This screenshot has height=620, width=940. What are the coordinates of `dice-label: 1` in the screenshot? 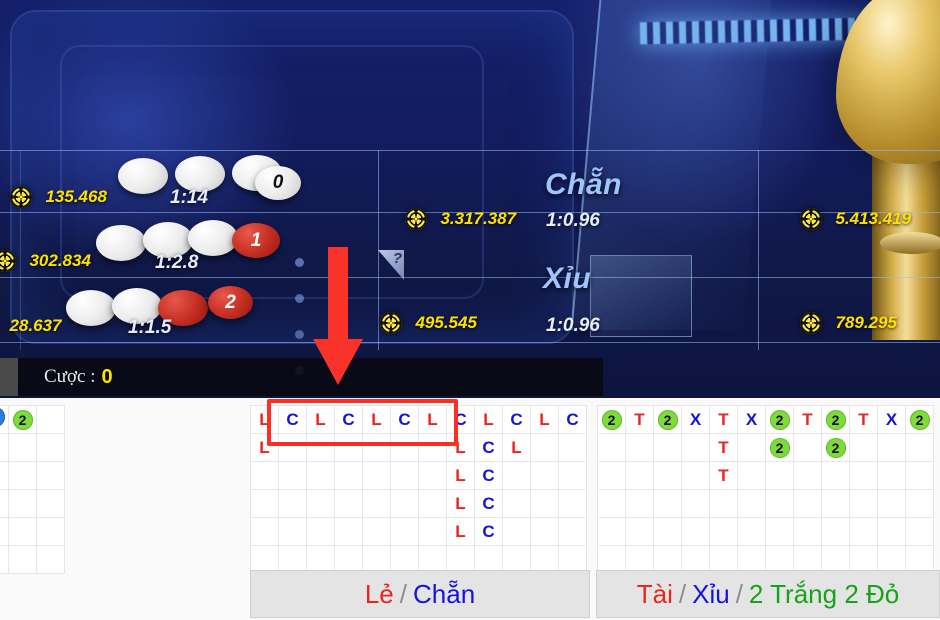 It's located at (256, 240).